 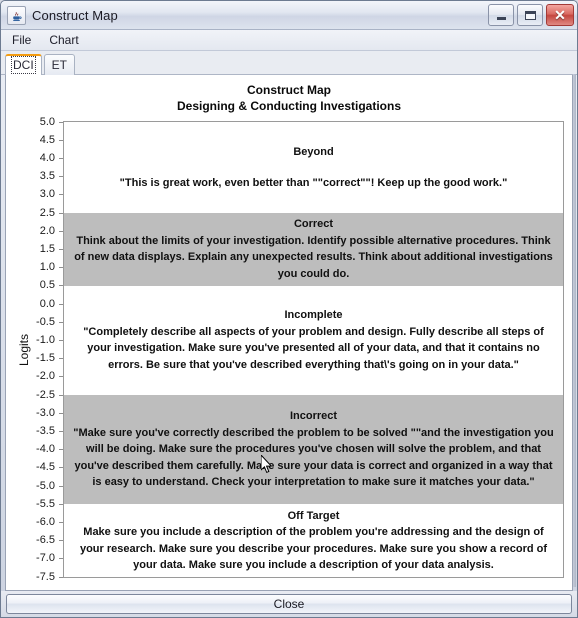 I want to click on minimize-icon, so click(x=501, y=18).